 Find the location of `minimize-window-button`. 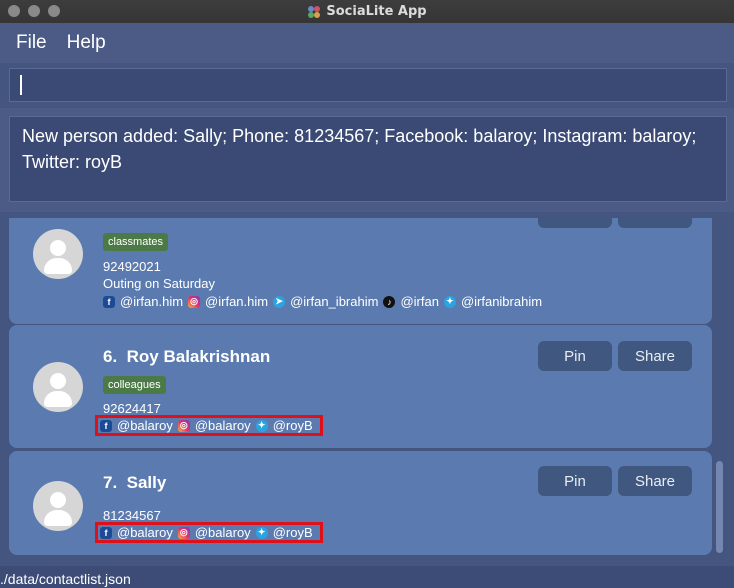

minimize-window-button is located at coordinates (34, 11).